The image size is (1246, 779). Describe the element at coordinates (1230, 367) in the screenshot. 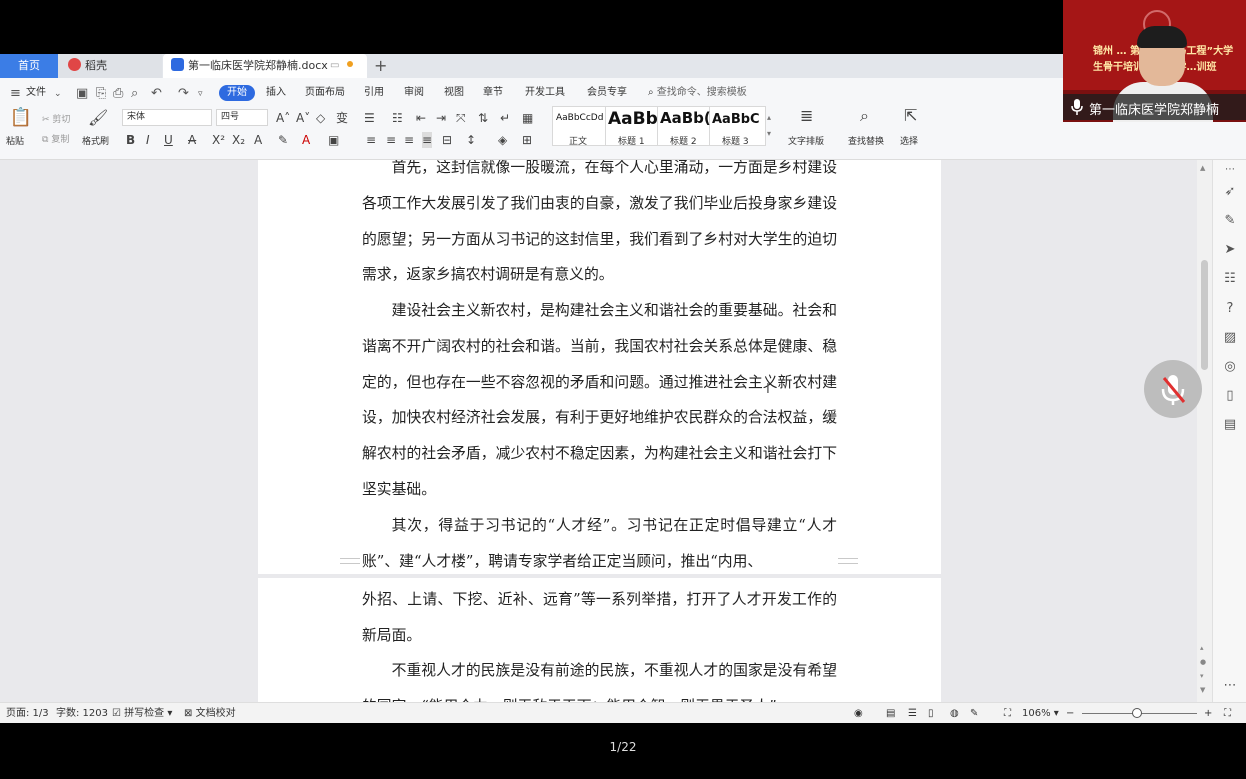

I see `rail-location-icon: ◎` at that location.